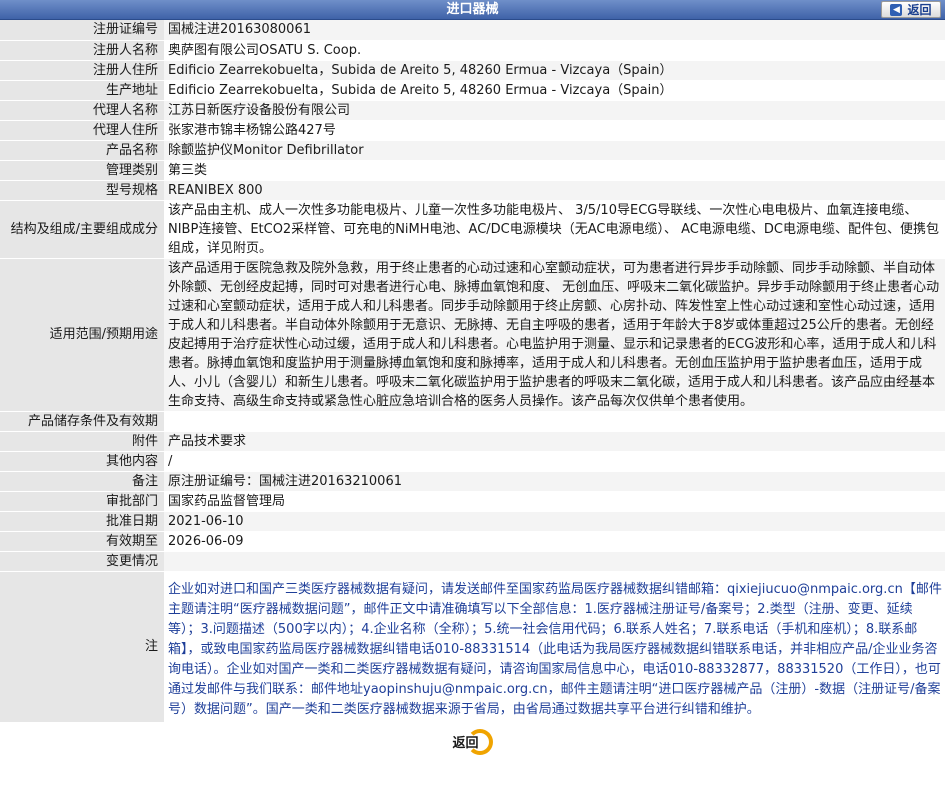 This screenshot has width=945, height=800. Describe the element at coordinates (479, 741) in the screenshot. I see `circular-arrow-icon` at that location.